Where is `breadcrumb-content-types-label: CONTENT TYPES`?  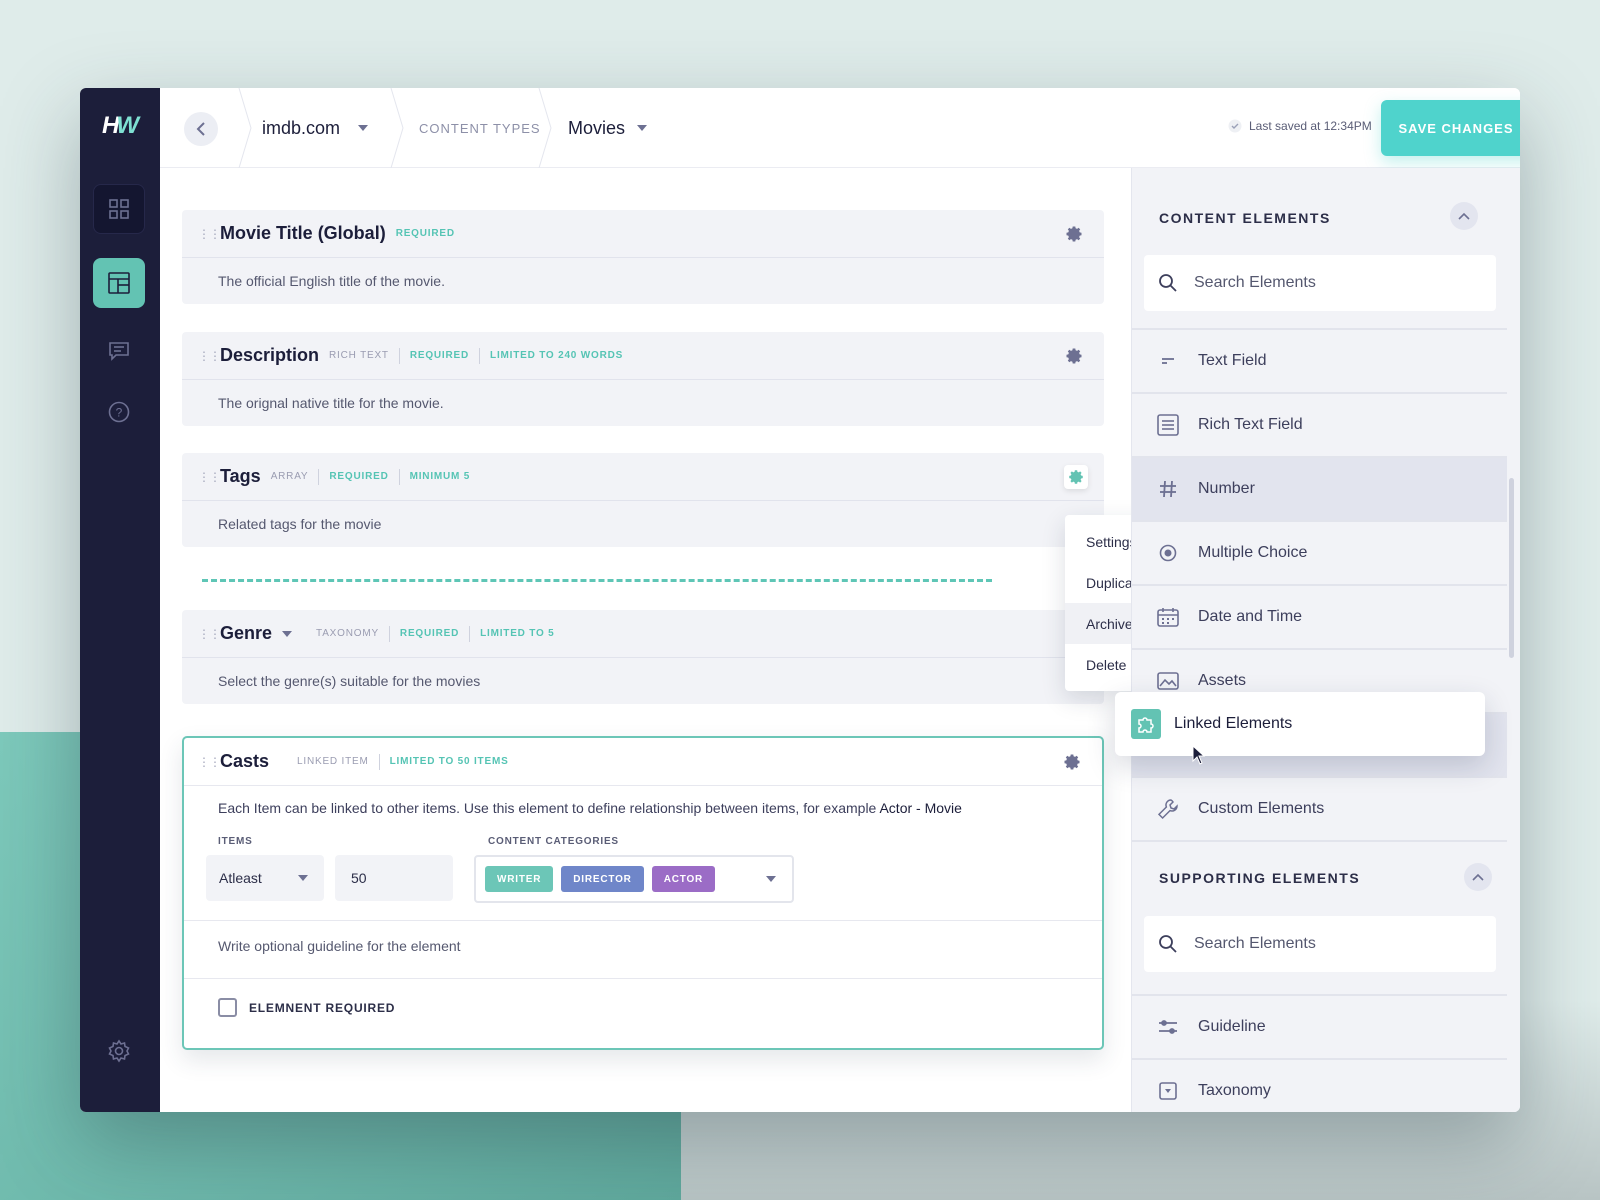
breadcrumb-content-types-label: CONTENT TYPES is located at coordinates (480, 128).